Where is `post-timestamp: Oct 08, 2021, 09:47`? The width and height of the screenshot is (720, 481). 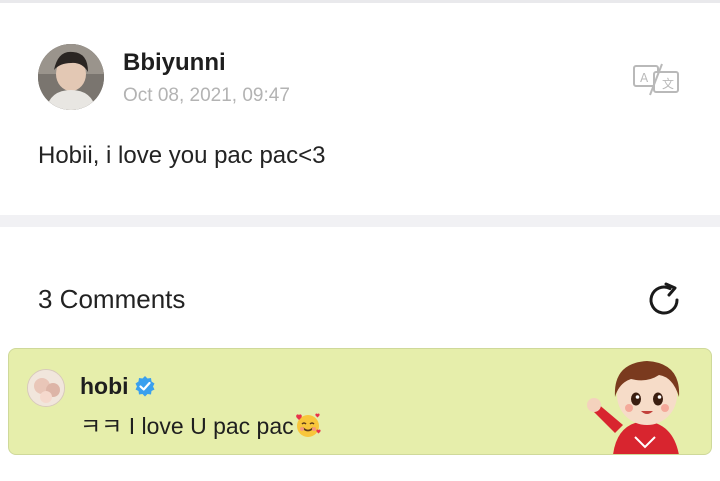
post-timestamp: Oct 08, 2021, 09:47 is located at coordinates (206, 95).